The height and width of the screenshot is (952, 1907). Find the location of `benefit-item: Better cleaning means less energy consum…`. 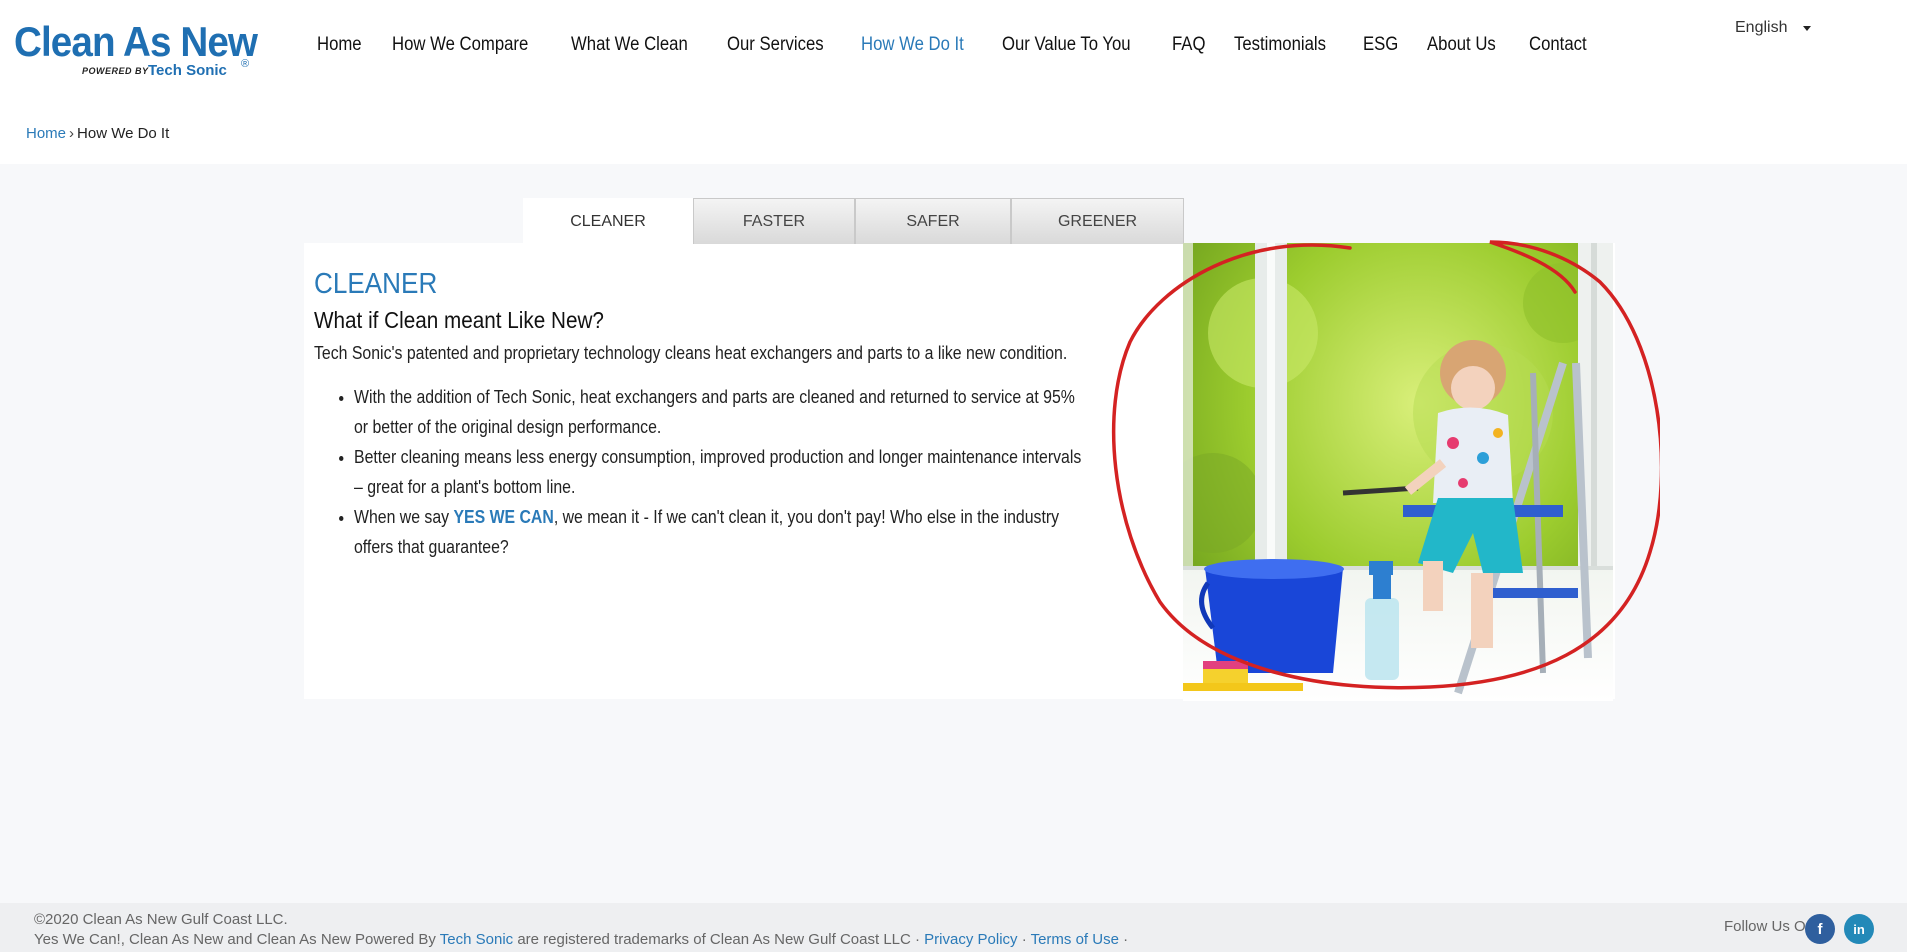

benefit-item: Better cleaning means less energy consum… is located at coordinates (719, 472).